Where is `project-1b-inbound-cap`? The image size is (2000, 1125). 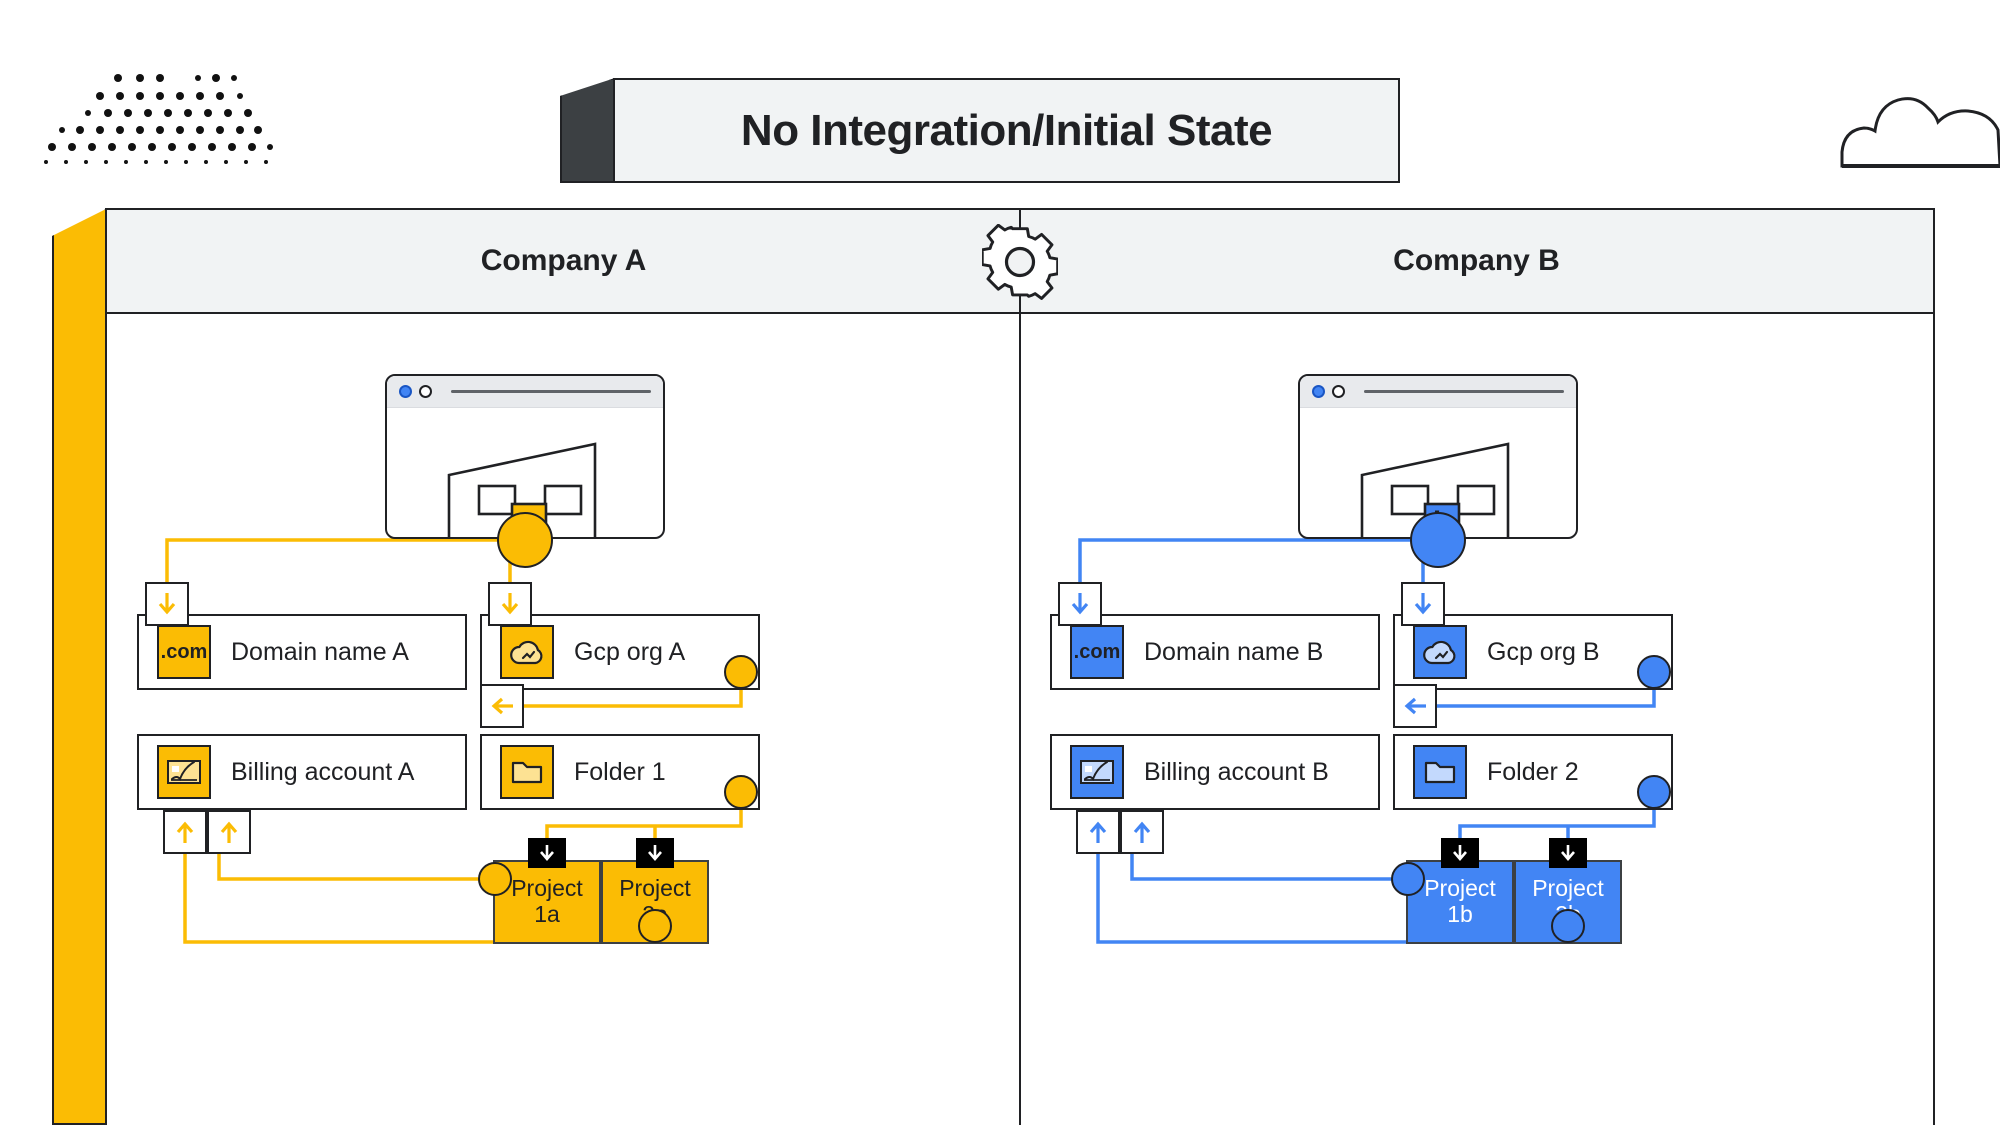 project-1b-inbound-cap is located at coordinates (1460, 853).